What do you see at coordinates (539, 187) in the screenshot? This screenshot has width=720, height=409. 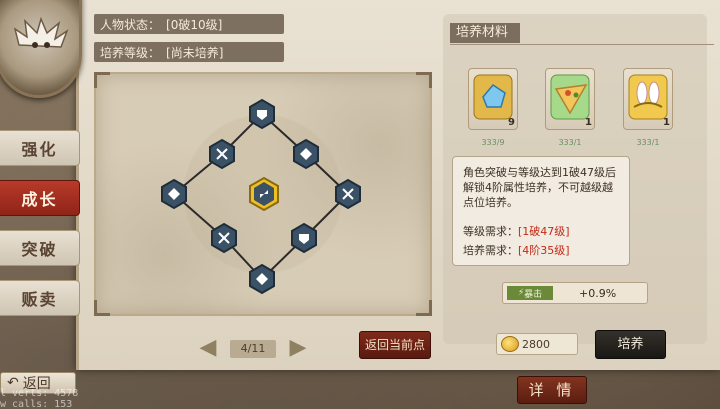 I see `description-text: 角色突破与等级达到1破47级后解锁4阶属性培养，不可越级越点位培养。` at bounding box center [539, 187].